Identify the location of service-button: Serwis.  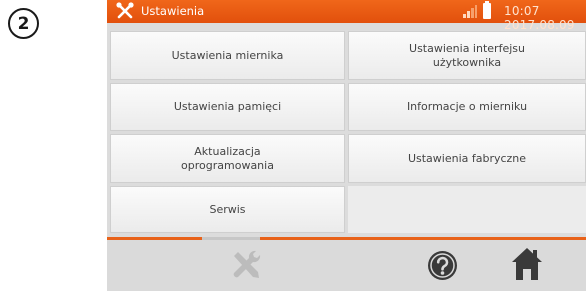
(227, 209).